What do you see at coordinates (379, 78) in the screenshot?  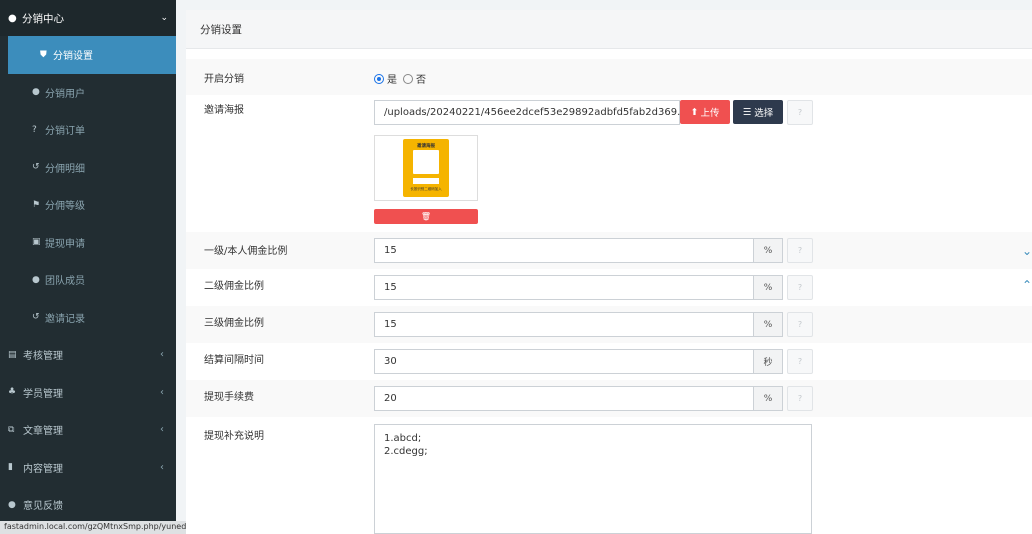 I see `radio-checked-icon` at bounding box center [379, 78].